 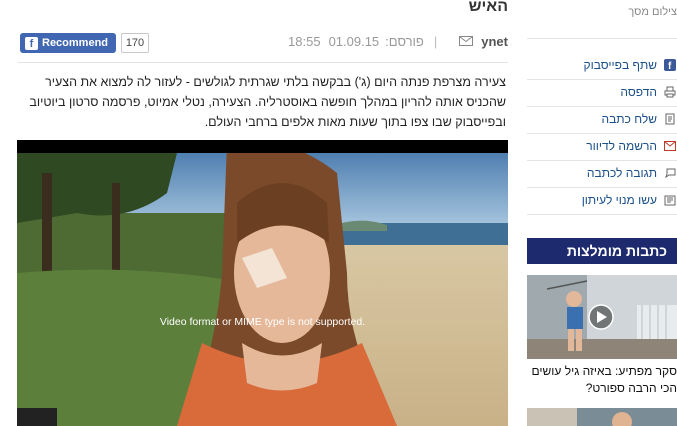 I want to click on recommended-thumbnail-image, so click(x=602, y=317).